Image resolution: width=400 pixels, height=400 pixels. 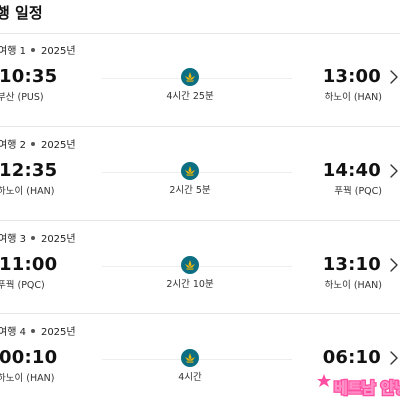 I want to click on svg-text: 베트남 안녕, so click(x=367, y=388).